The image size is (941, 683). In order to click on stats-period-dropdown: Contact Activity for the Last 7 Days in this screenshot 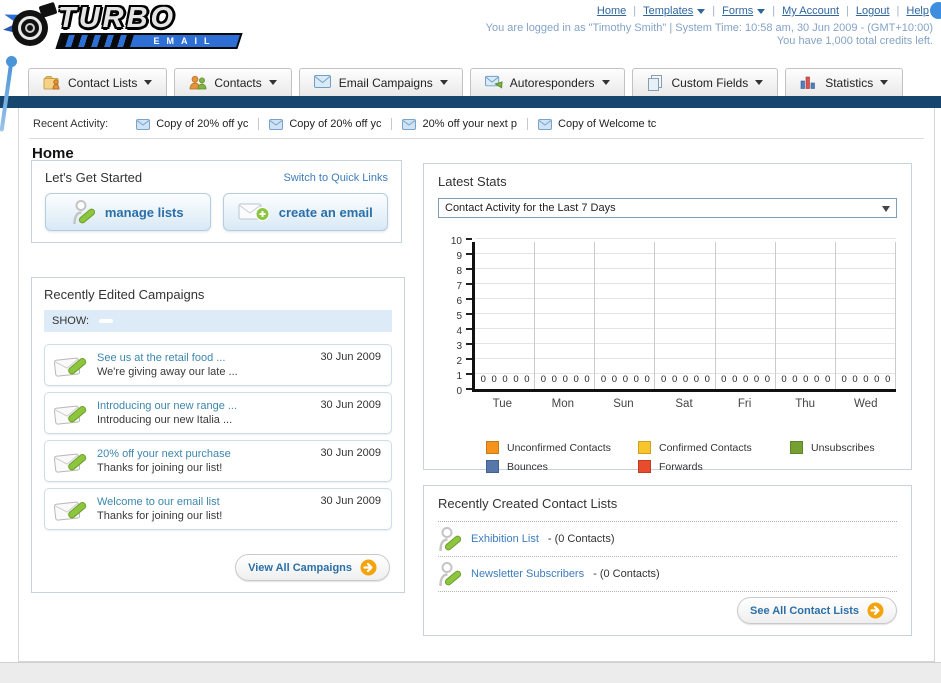, I will do `click(667, 208)`.